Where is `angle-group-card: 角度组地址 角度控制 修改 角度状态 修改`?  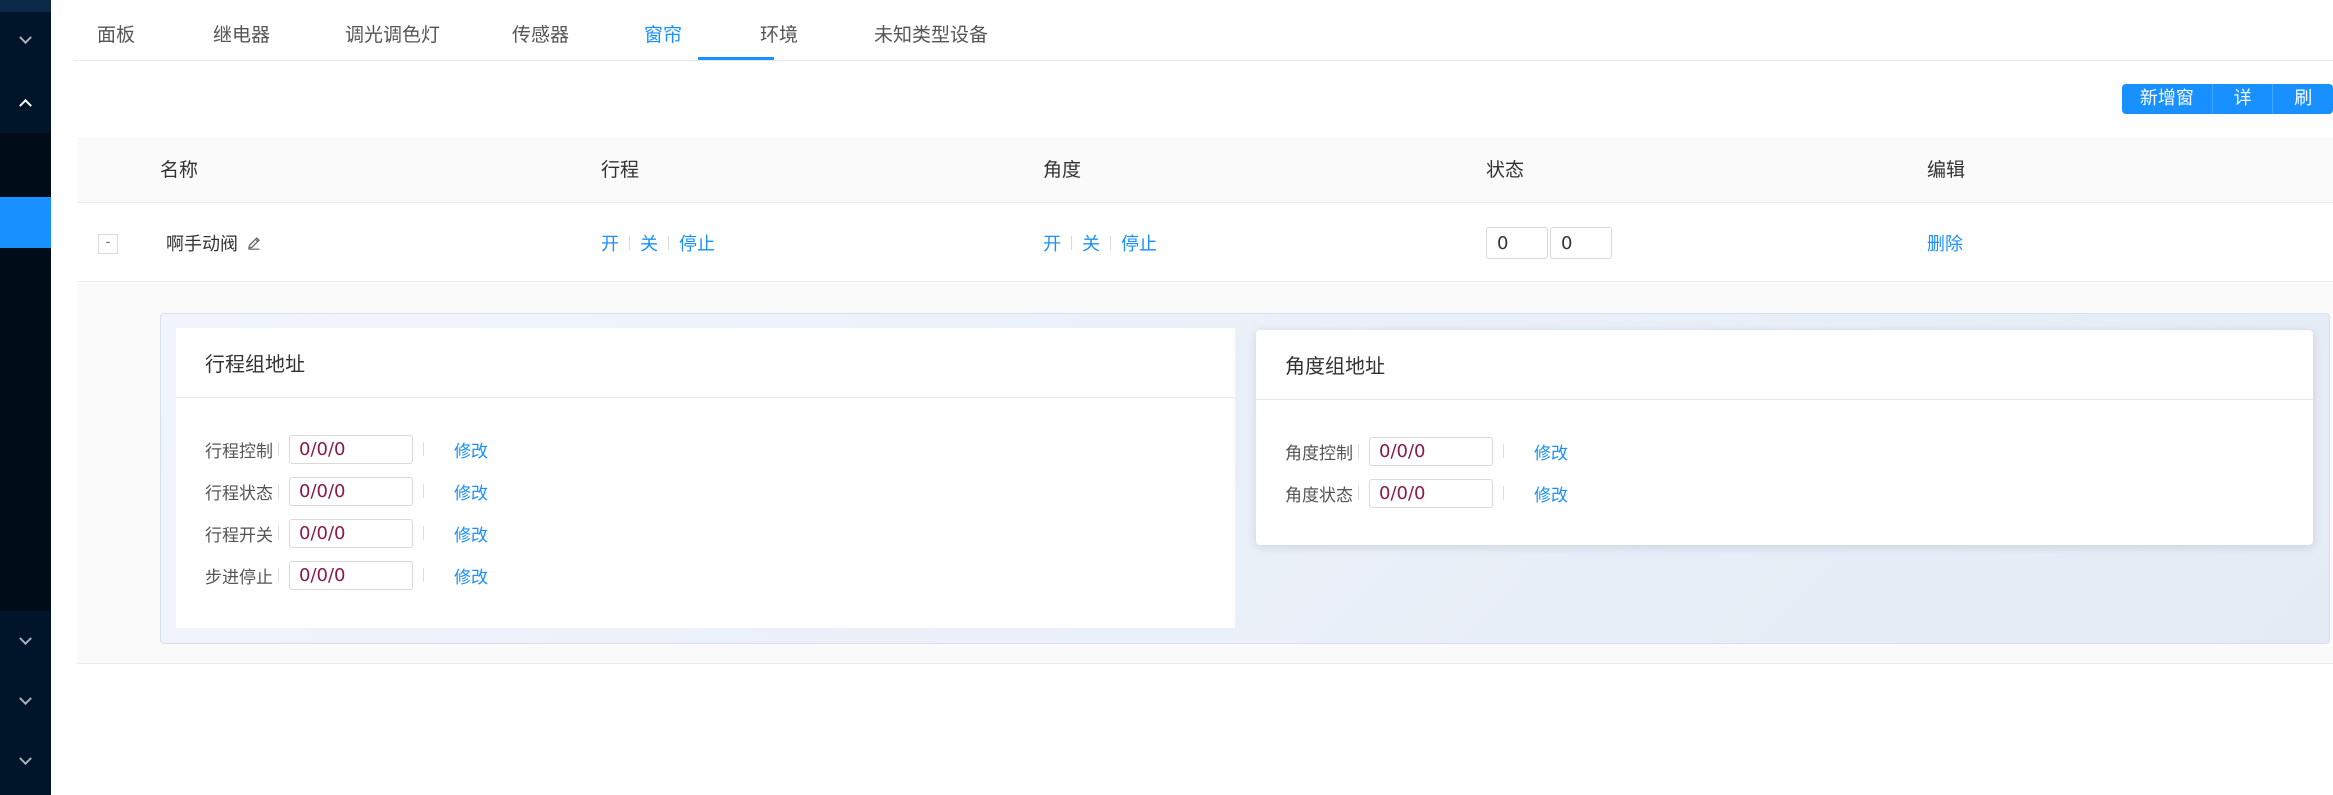 angle-group-card: 角度组地址 角度控制 修改 角度状态 修改 is located at coordinates (1784, 437).